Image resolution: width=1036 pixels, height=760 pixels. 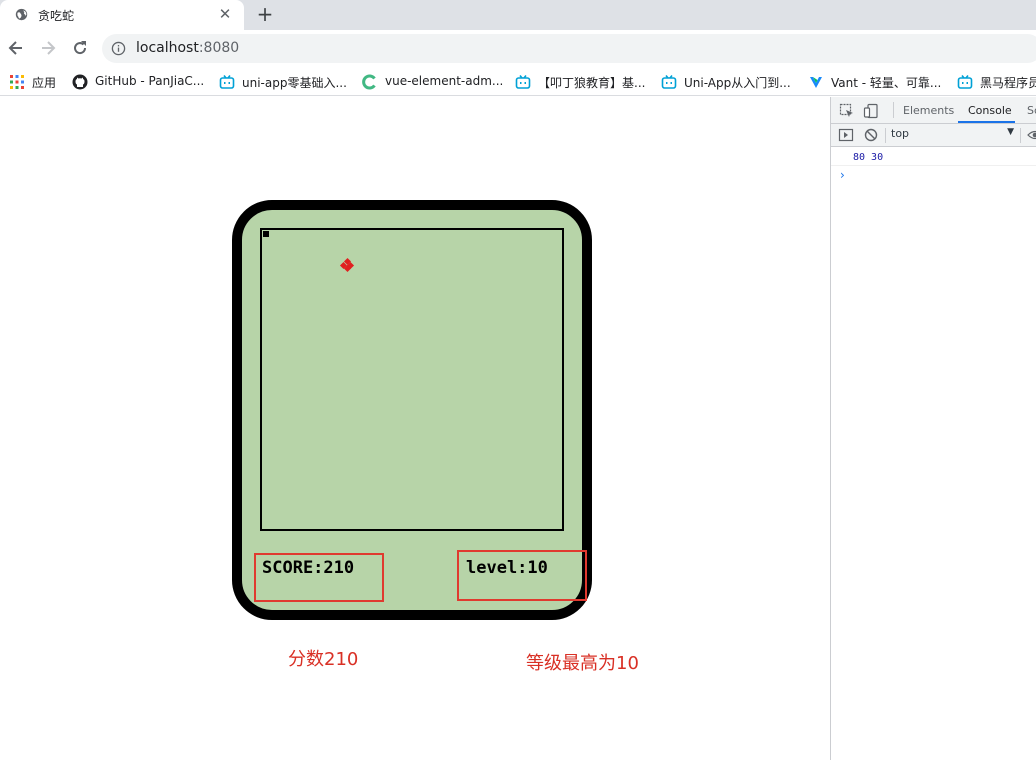 I want to click on console-toolbar: top ▼, so click(x=933, y=135).